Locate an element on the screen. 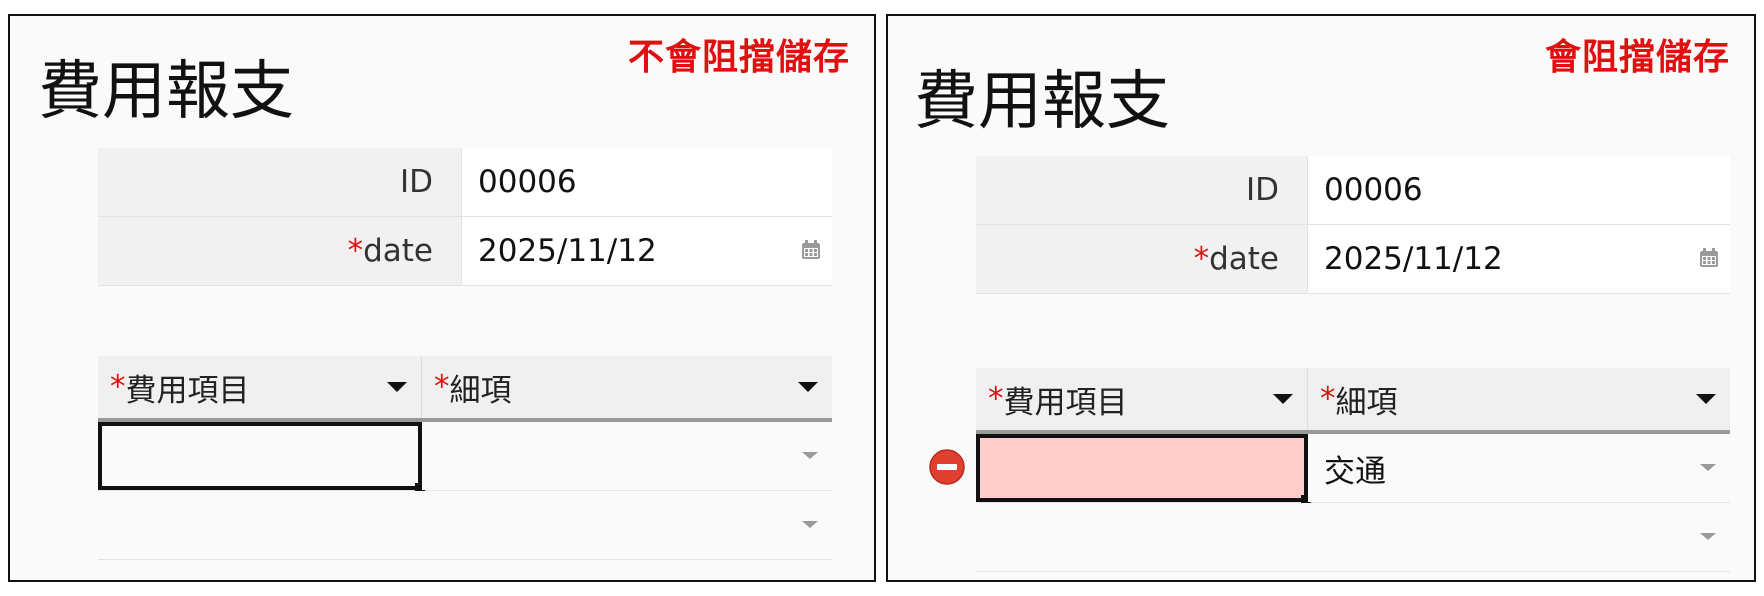 This screenshot has height=596, width=1764. table-row: 交通 is located at coordinates (1329, 469).